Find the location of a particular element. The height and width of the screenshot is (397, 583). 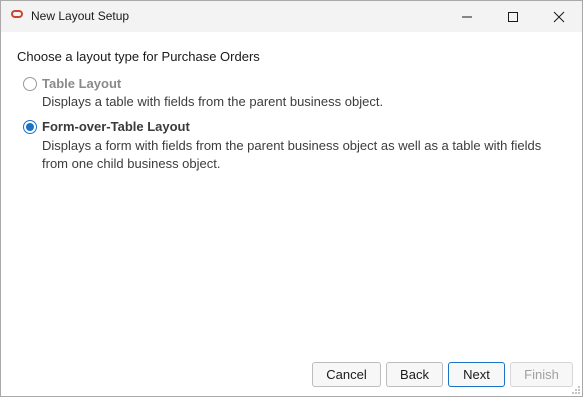

minimize-icon is located at coordinates (467, 16).